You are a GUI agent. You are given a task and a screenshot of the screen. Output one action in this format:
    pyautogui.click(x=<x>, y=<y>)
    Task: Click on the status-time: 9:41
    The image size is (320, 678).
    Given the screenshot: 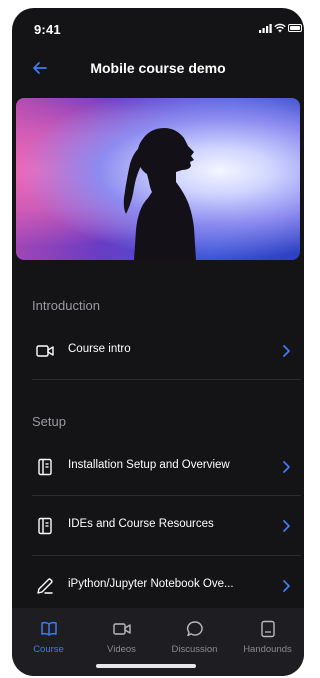 What is the action you would take?
    pyautogui.click(x=47, y=29)
    